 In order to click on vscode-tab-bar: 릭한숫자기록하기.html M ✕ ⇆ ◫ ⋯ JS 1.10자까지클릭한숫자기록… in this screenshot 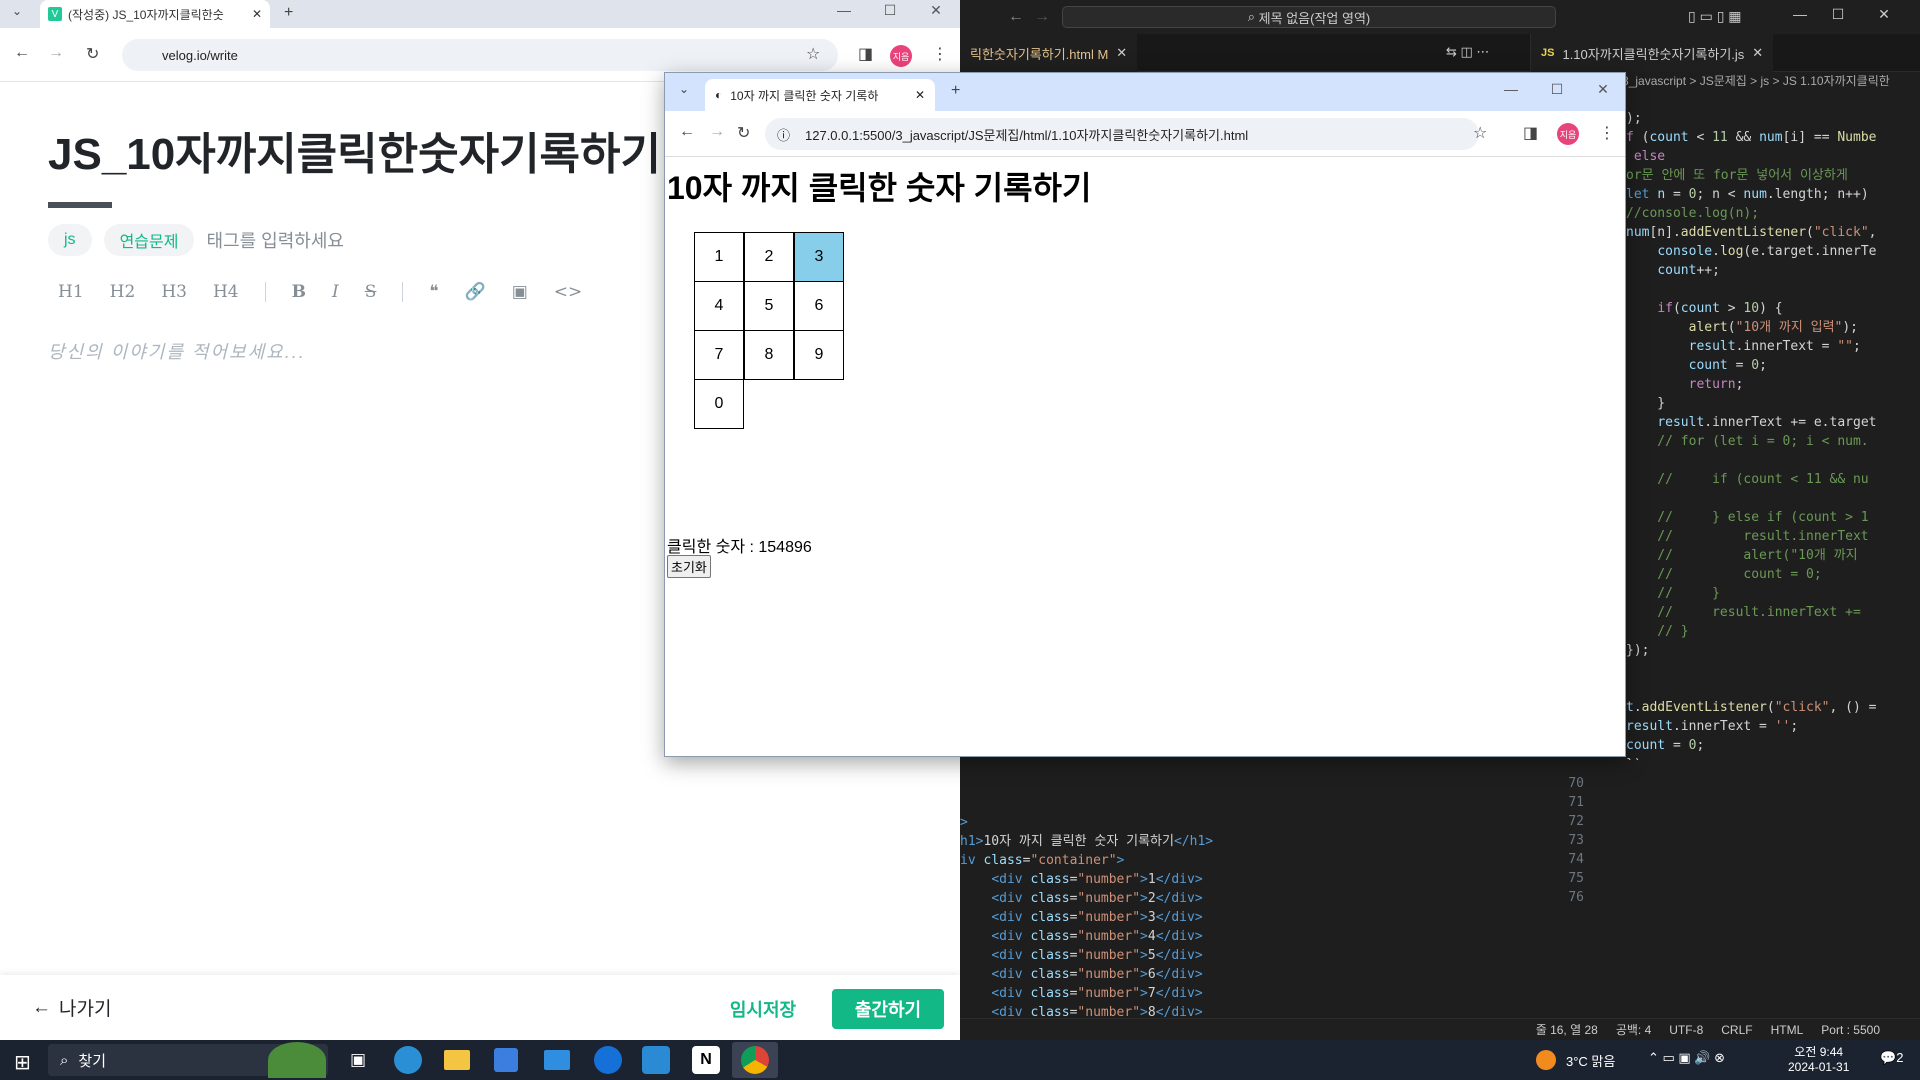, I will do `click(1440, 53)`.